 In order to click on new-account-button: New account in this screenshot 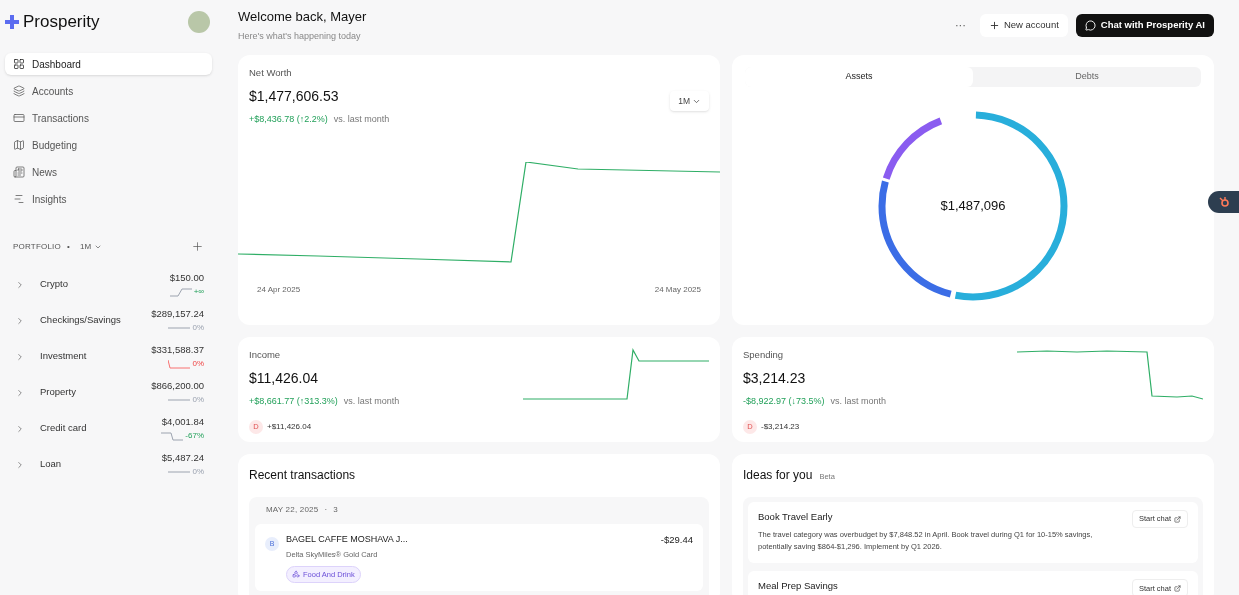, I will do `click(1023, 25)`.